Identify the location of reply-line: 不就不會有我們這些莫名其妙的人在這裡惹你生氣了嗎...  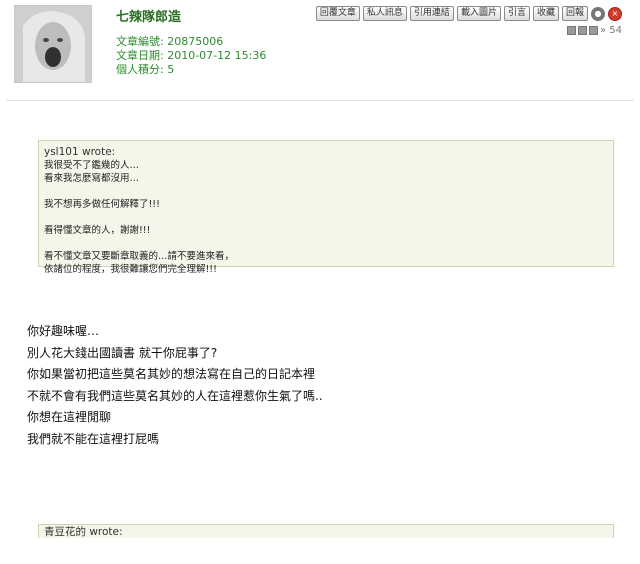
(175, 395).